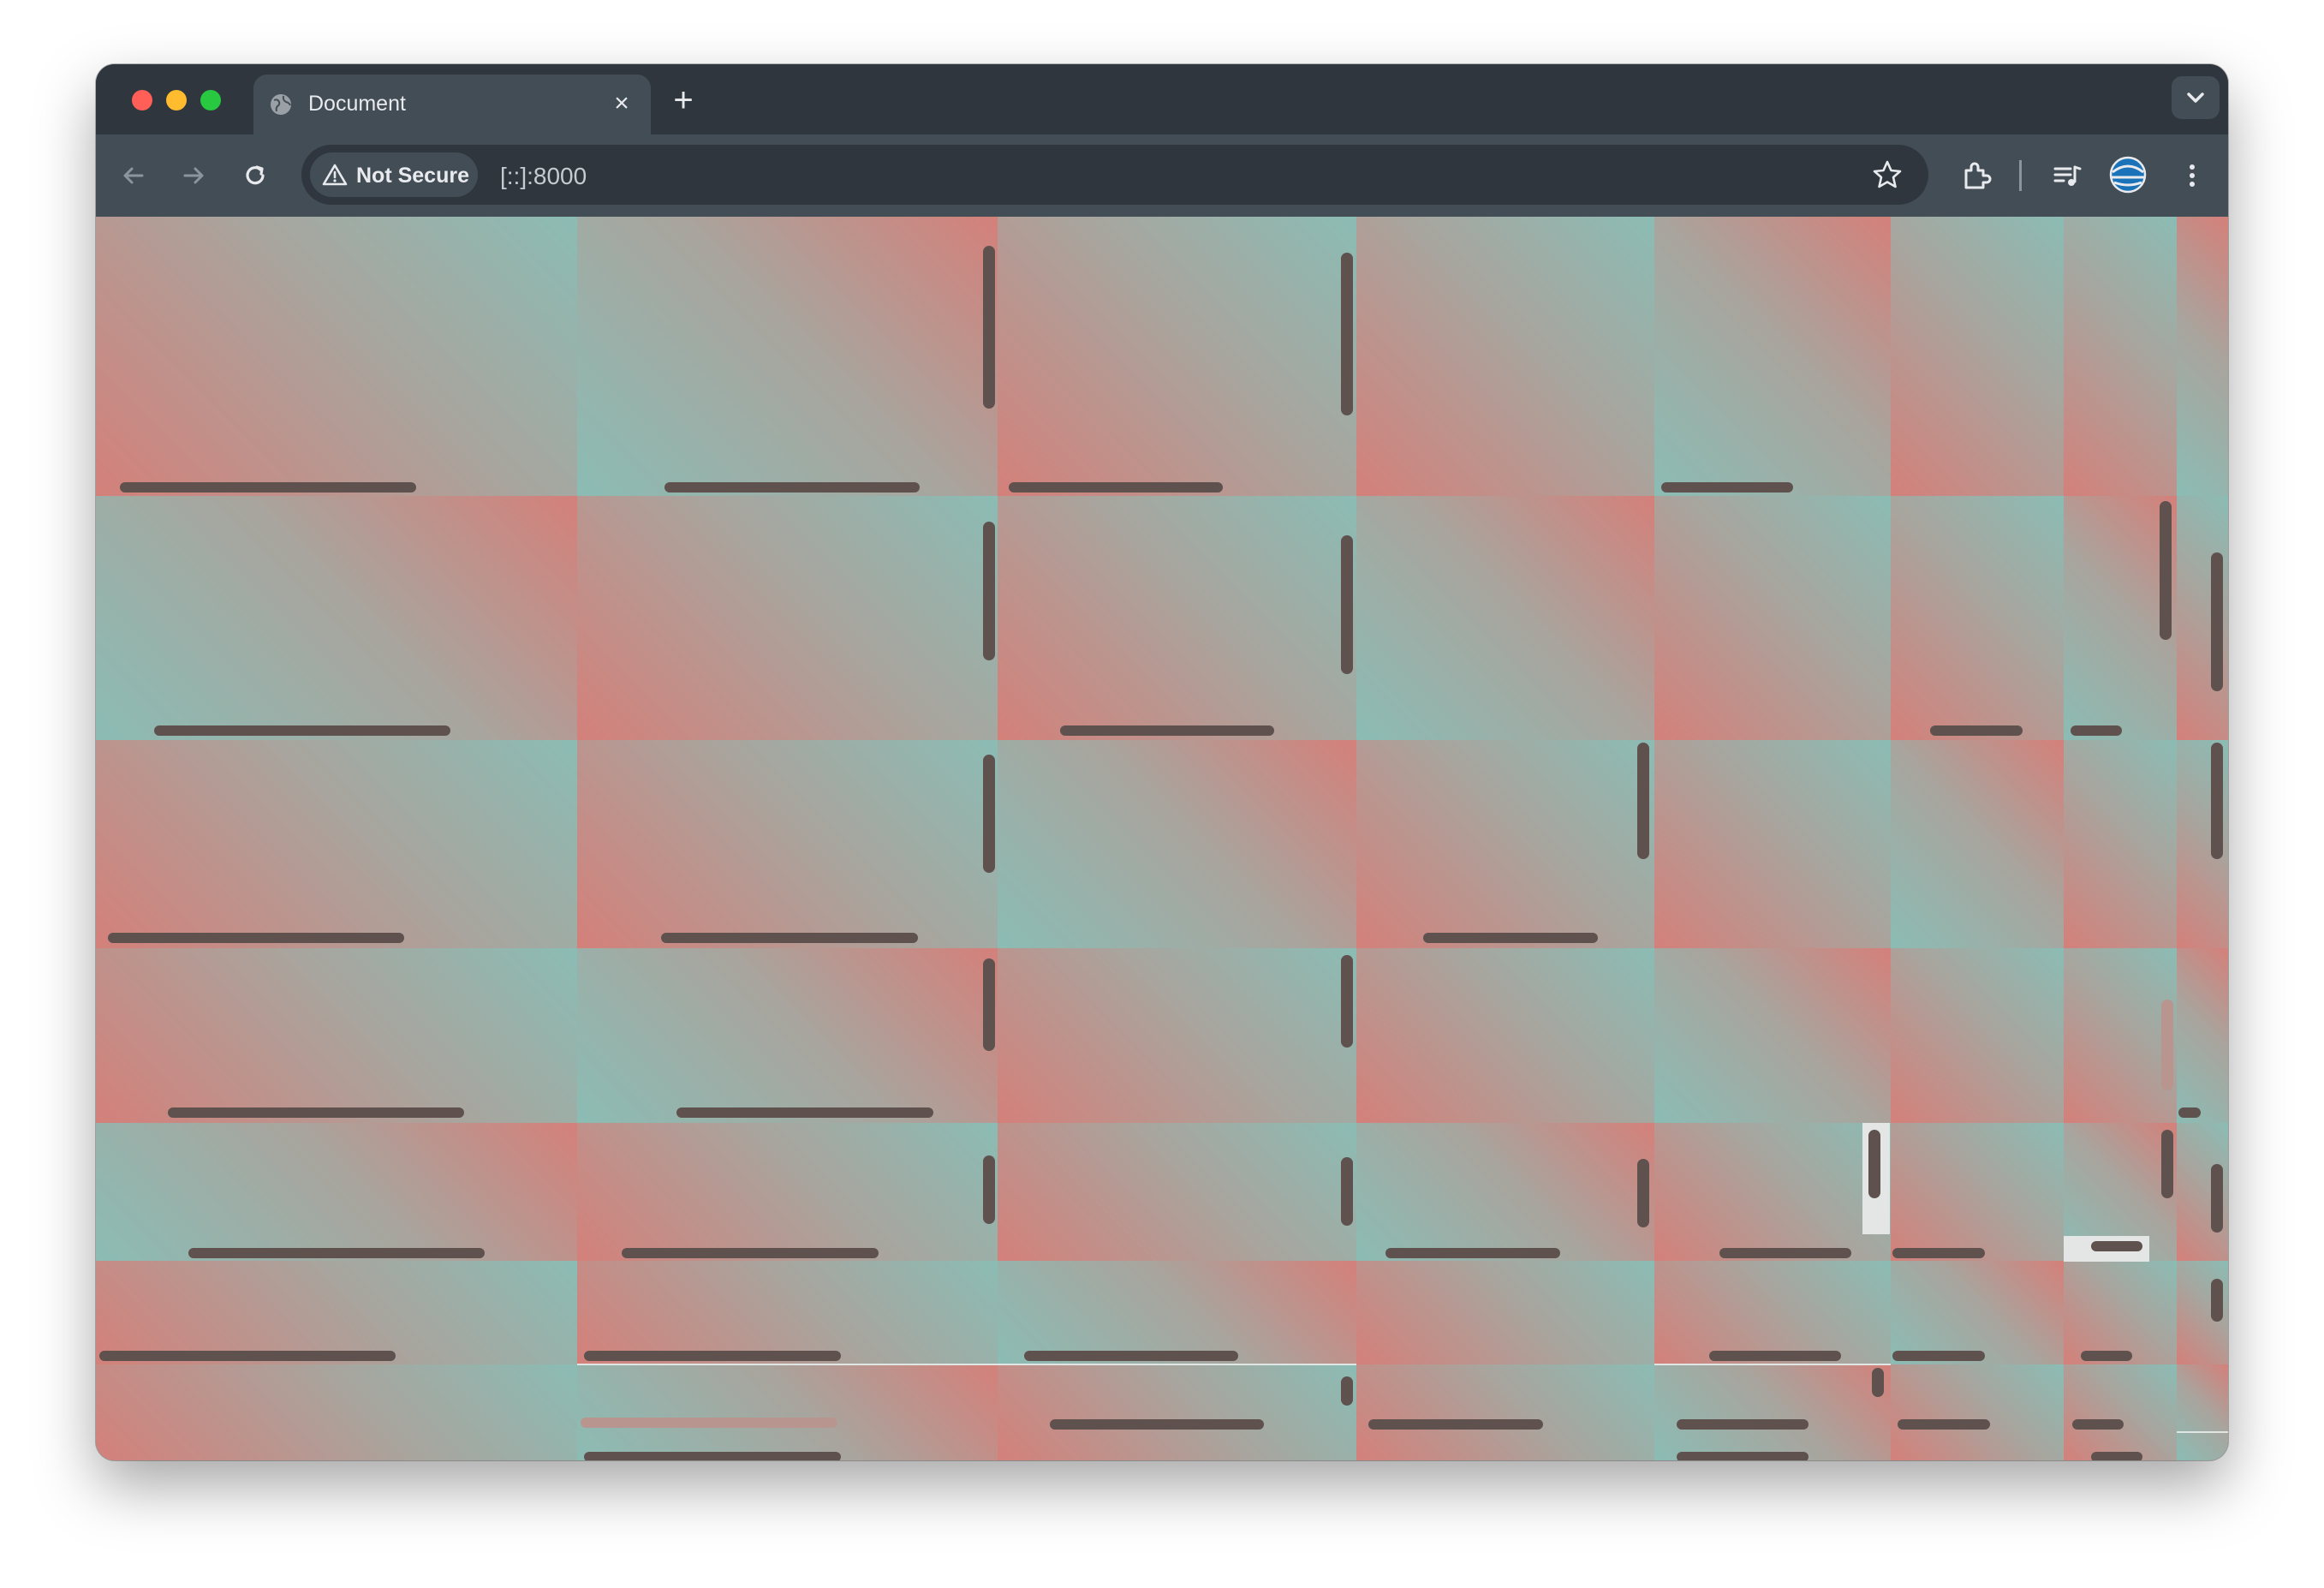  Describe the element at coordinates (2020, 175) in the screenshot. I see `toolbar-divider` at that location.